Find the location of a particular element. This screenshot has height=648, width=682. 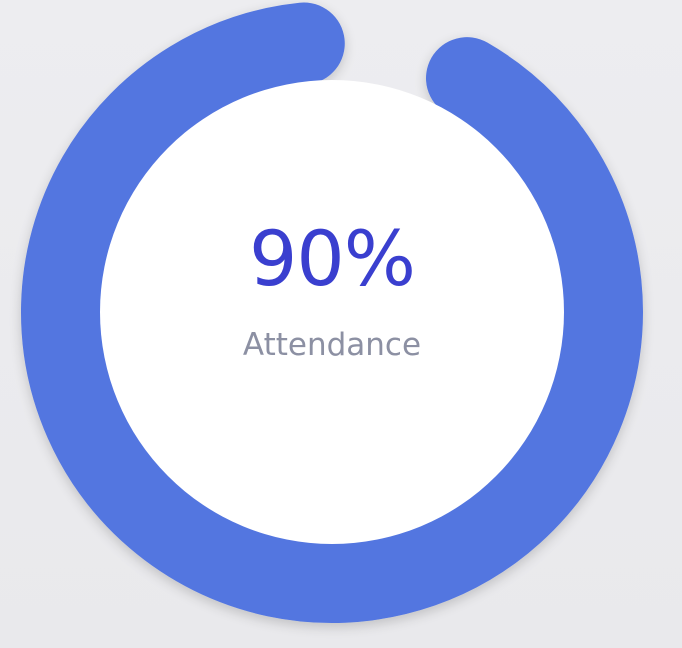

attendance-percentage: 90% is located at coordinates (332, 258).